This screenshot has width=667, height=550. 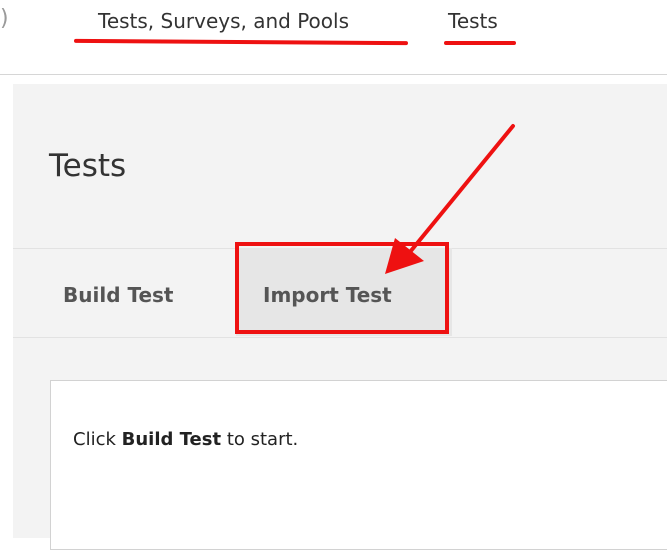 What do you see at coordinates (118, 295) in the screenshot?
I see `tab-build-test: Build Test` at bounding box center [118, 295].